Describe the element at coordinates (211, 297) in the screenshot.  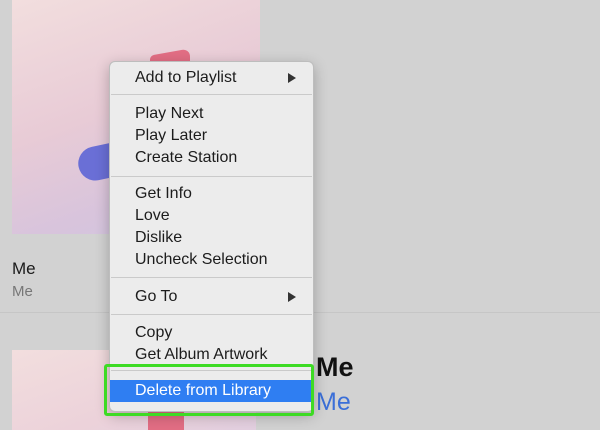
I see `menu-item-go-to: Go To` at that location.